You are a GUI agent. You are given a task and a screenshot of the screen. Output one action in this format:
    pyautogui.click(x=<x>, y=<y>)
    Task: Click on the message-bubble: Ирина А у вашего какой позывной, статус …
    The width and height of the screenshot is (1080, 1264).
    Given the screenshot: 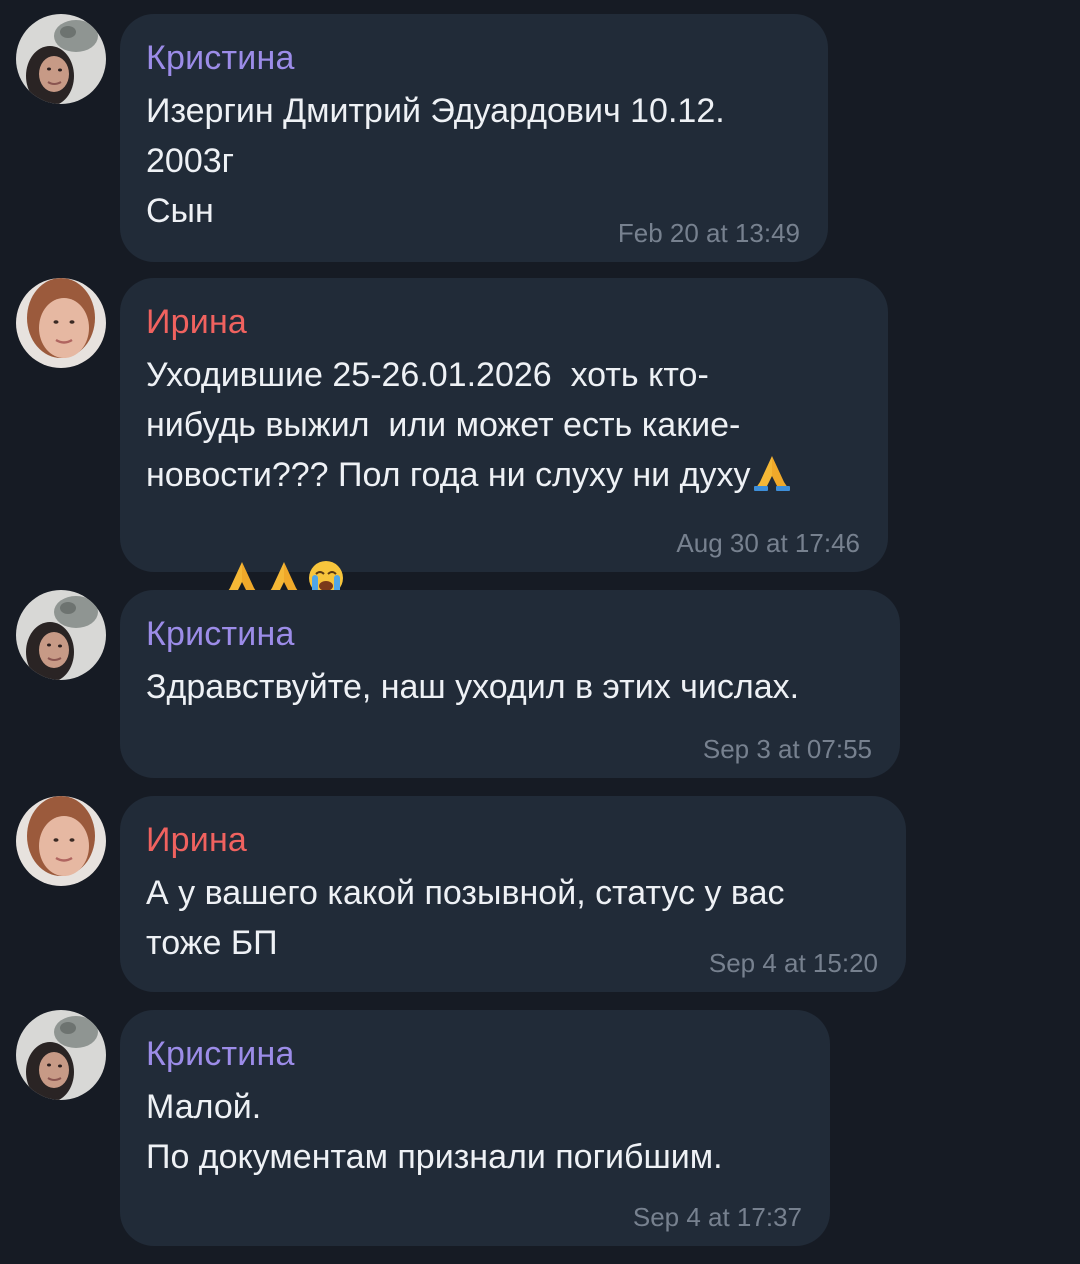 What is the action you would take?
    pyautogui.click(x=513, y=894)
    